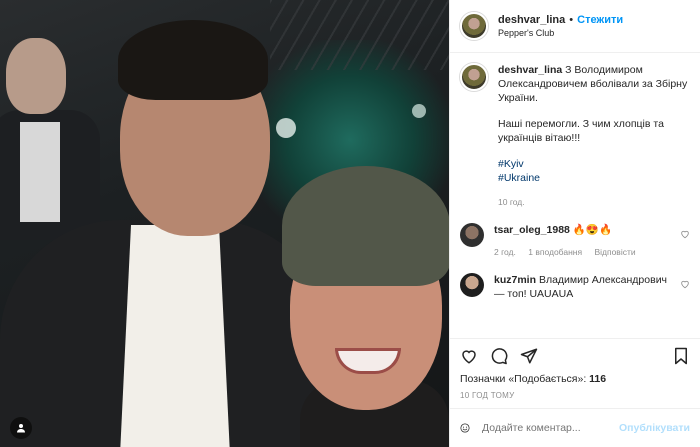 This screenshot has width=700, height=447. Describe the element at coordinates (465, 428) in the screenshot. I see `emoji-icon` at that location.